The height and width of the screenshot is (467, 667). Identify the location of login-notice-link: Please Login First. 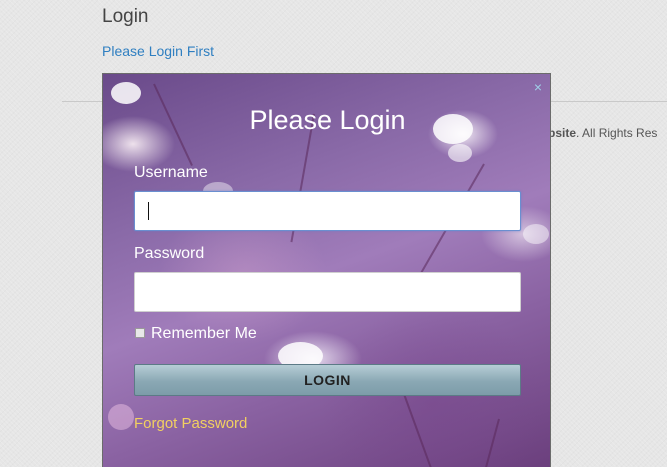
(158, 51).